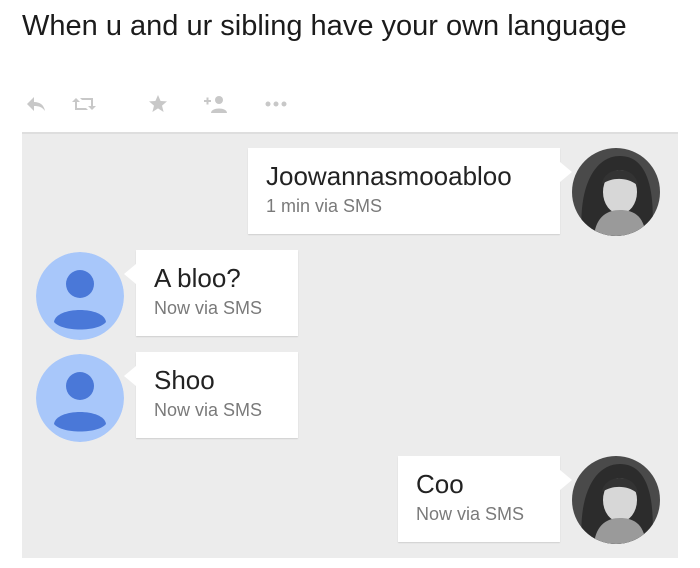 The height and width of the screenshot is (568, 700). What do you see at coordinates (84, 104) in the screenshot?
I see `retweet-icon` at bounding box center [84, 104].